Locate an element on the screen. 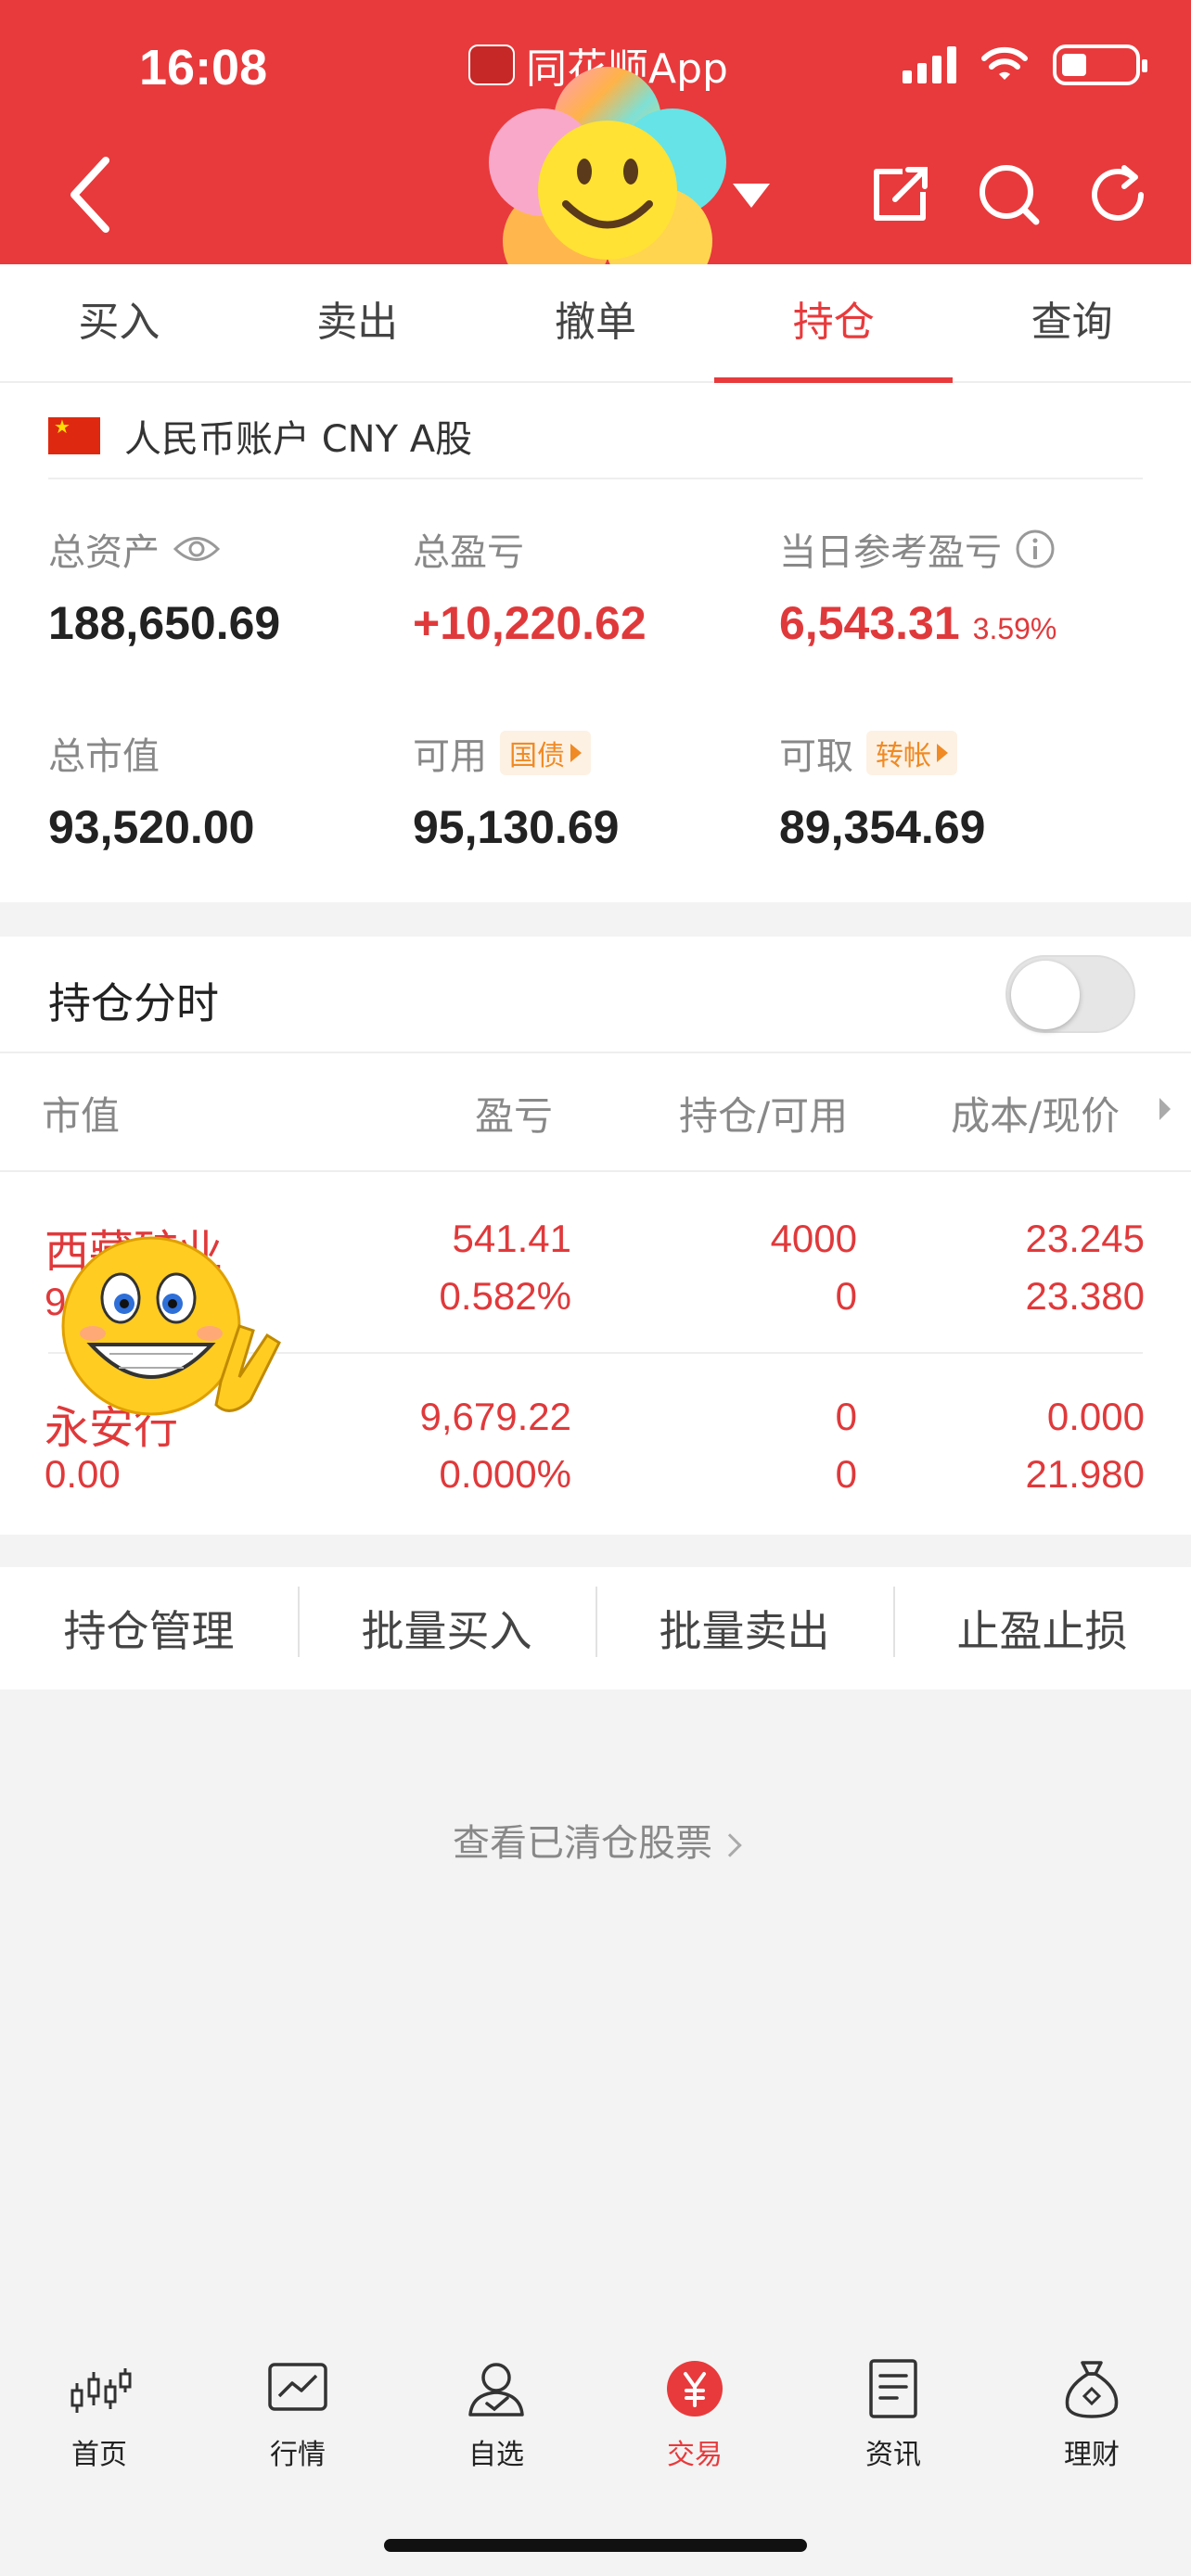 The image size is (1191, 2576). daily-pl-pct: 3.59% is located at coordinates (1014, 628).